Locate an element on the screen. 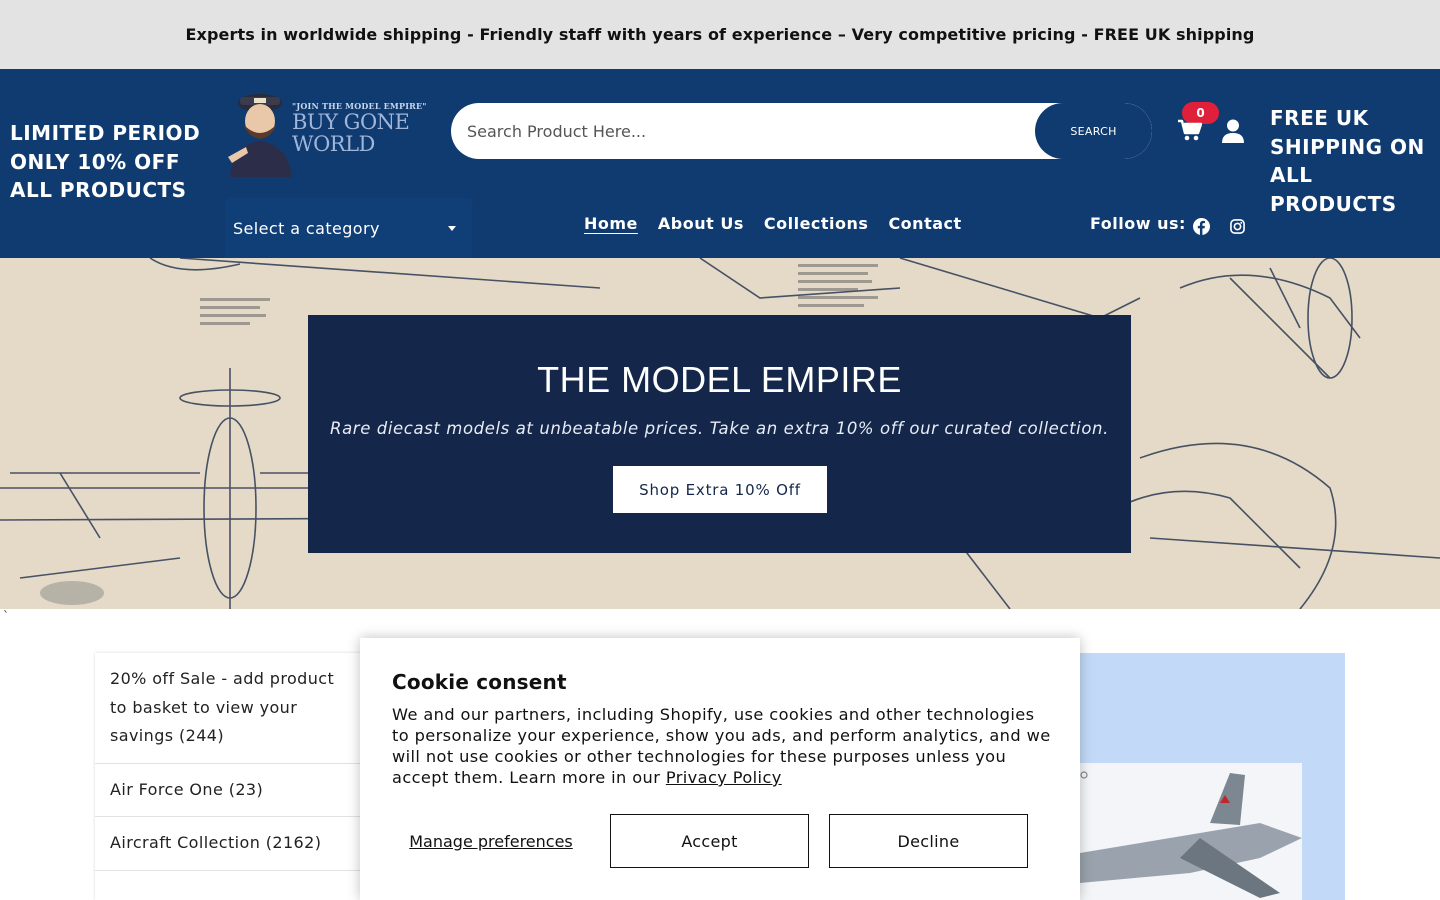 The image size is (1440, 900). logo-figure-icon is located at coordinates (260, 135).